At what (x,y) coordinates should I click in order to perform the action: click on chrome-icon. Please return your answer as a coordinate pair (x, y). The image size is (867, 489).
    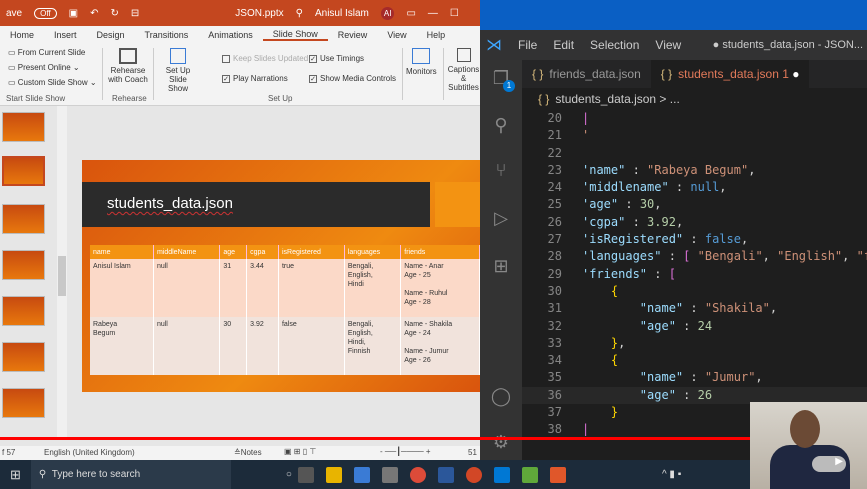
    Looking at the image, I should click on (417, 474).